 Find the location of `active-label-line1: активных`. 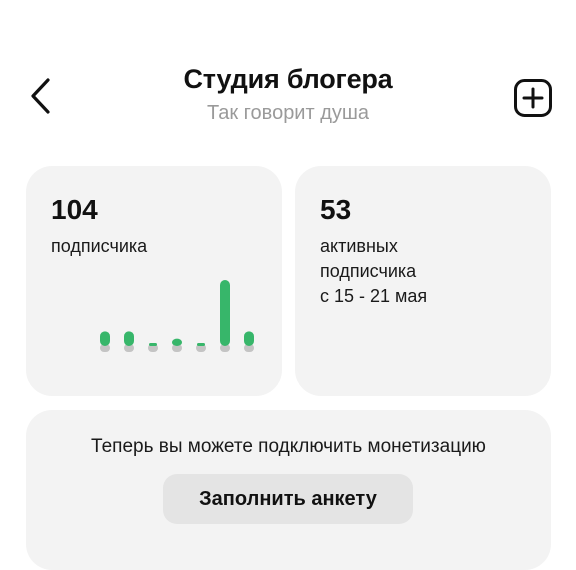

active-label-line1: активных is located at coordinates (359, 246).